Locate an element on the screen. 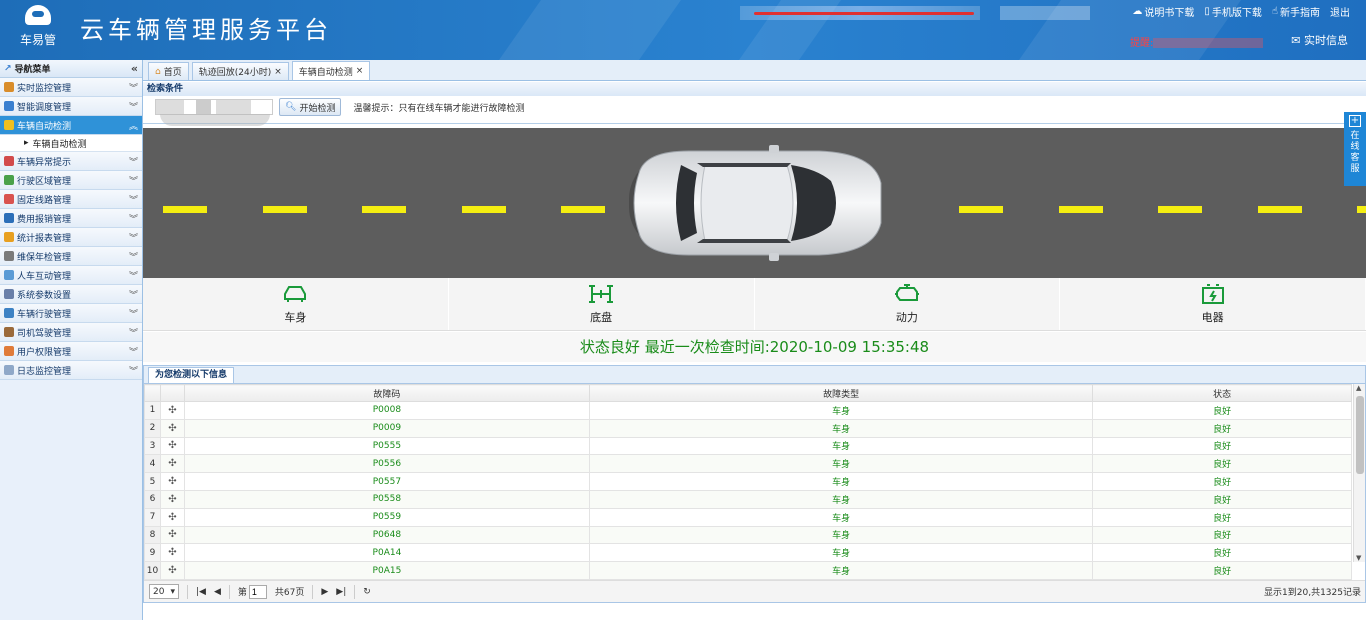  app-title: 云车辆管理服务平台 is located at coordinates (206, 30).